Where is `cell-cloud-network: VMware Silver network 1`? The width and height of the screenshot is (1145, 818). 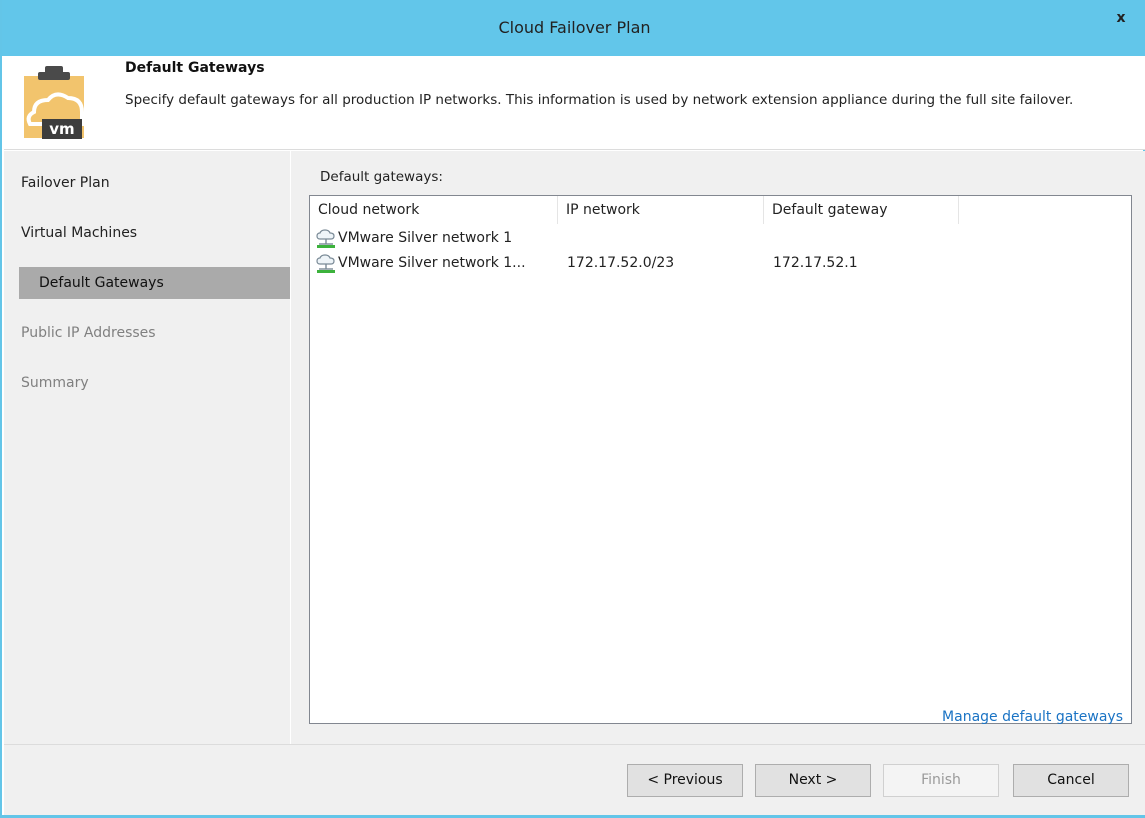 cell-cloud-network: VMware Silver network 1 is located at coordinates (425, 238).